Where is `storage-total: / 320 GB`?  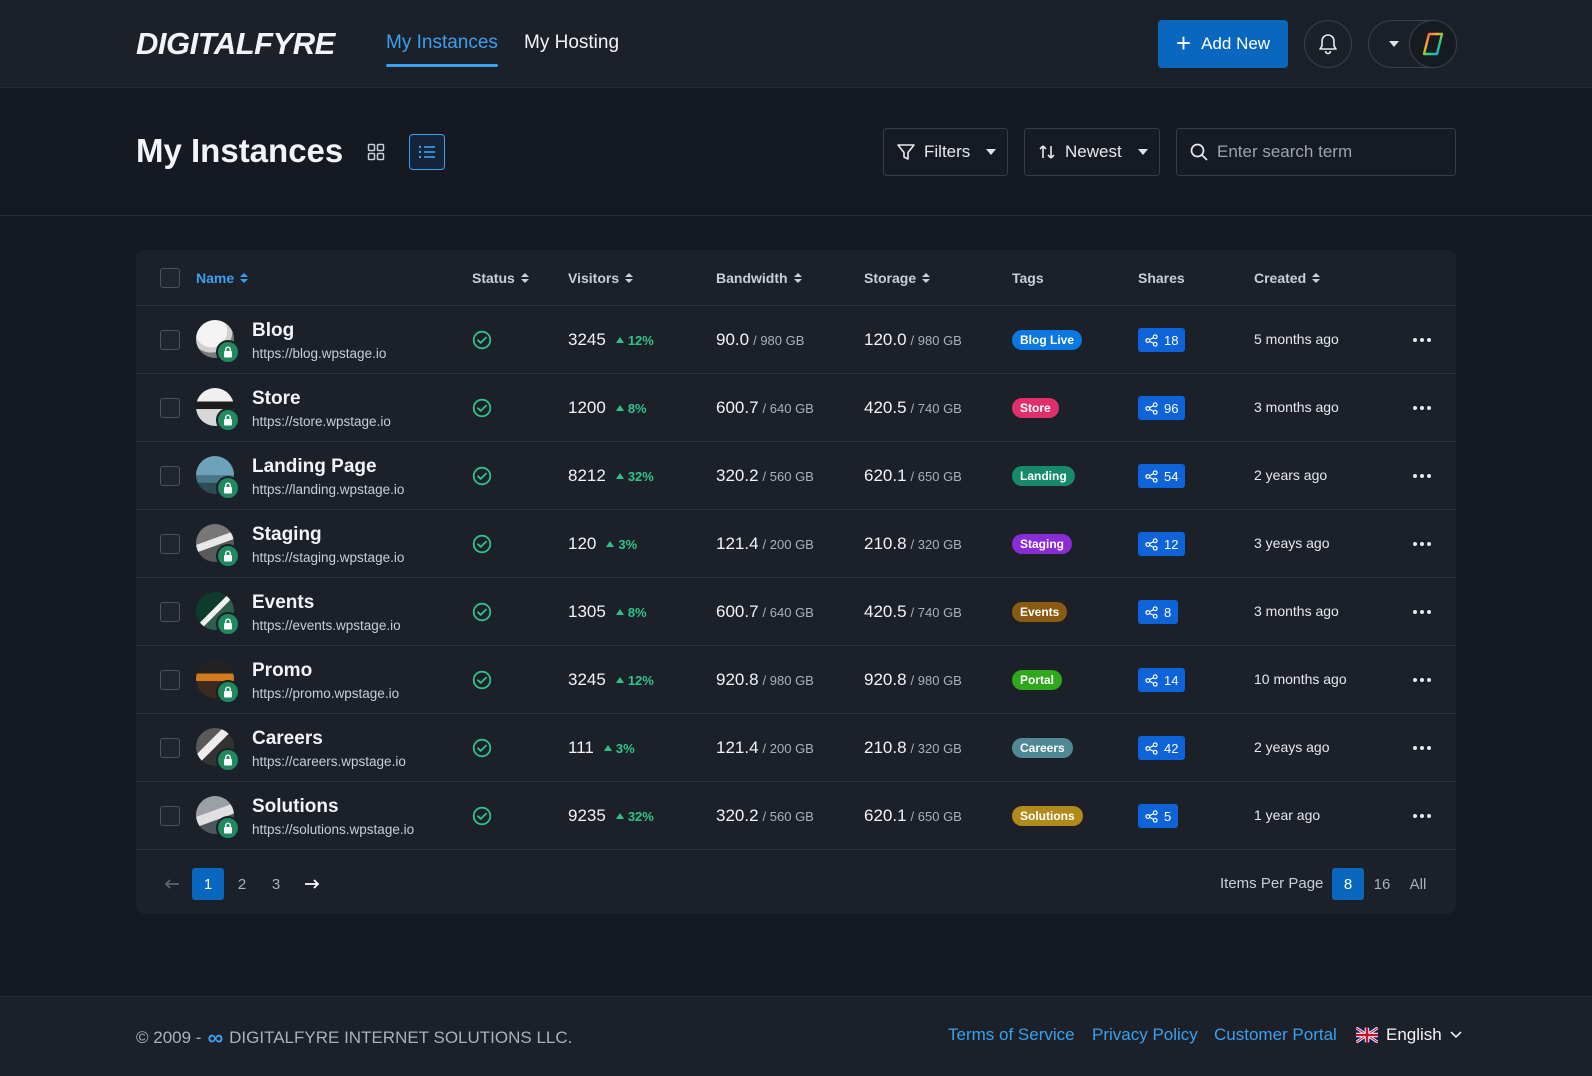
storage-total: / 320 GB is located at coordinates (936, 748).